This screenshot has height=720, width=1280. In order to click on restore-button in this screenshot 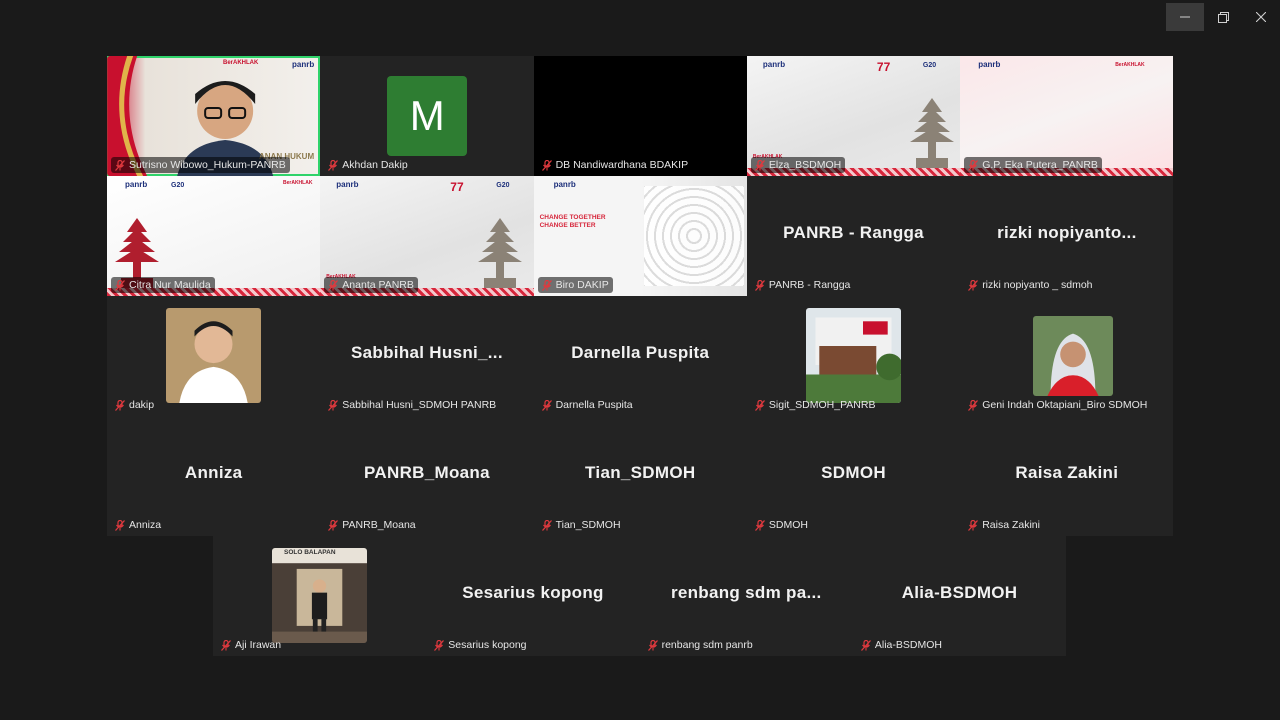, I will do `click(1223, 17)`.